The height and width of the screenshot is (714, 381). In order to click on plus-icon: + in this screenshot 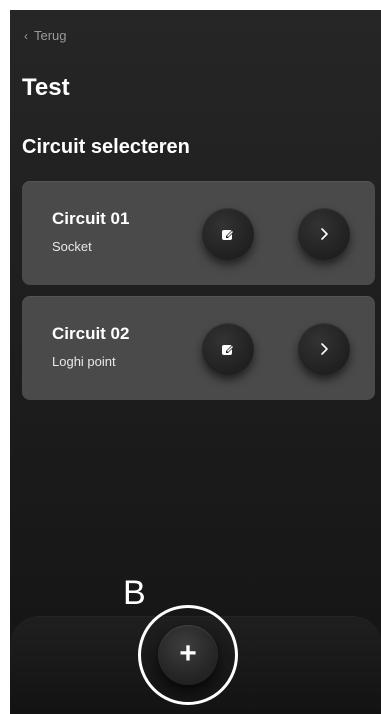, I will do `click(188, 653)`.